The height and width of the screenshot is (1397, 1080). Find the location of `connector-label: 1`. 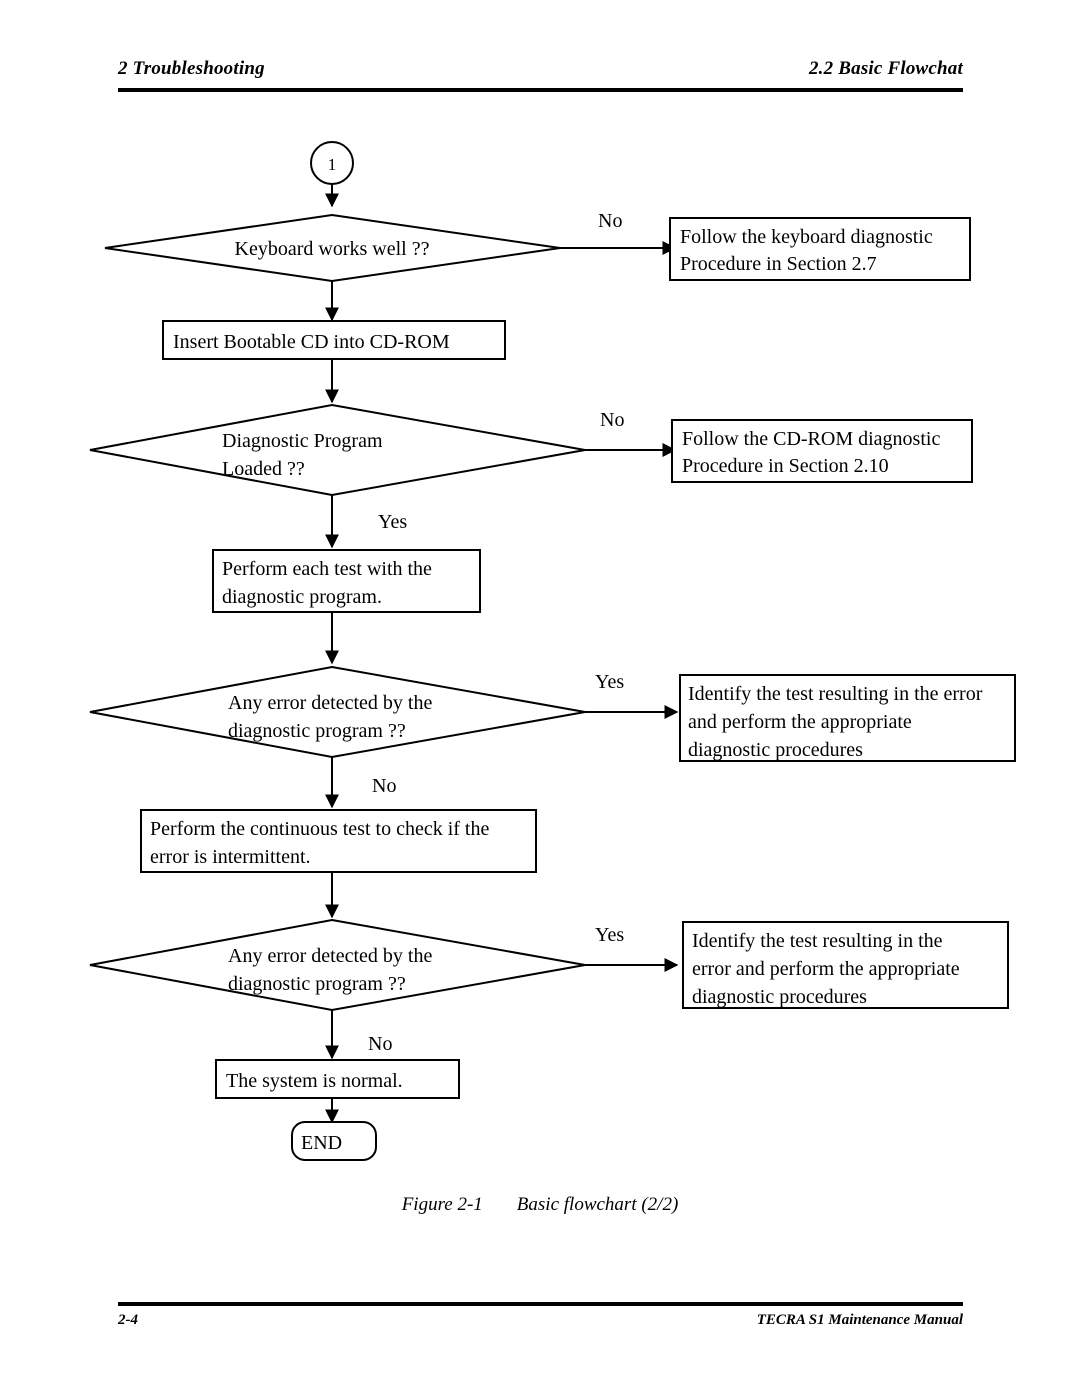

connector-label: 1 is located at coordinates (332, 164).